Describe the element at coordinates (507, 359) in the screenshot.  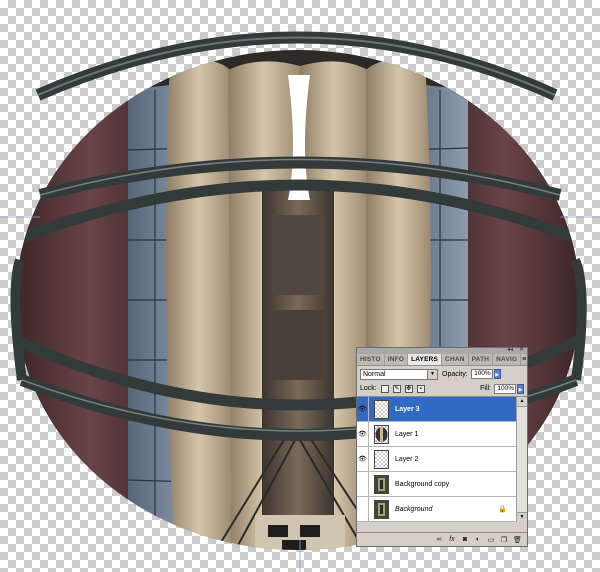
I see `tab-navigator: NAVIG` at that location.